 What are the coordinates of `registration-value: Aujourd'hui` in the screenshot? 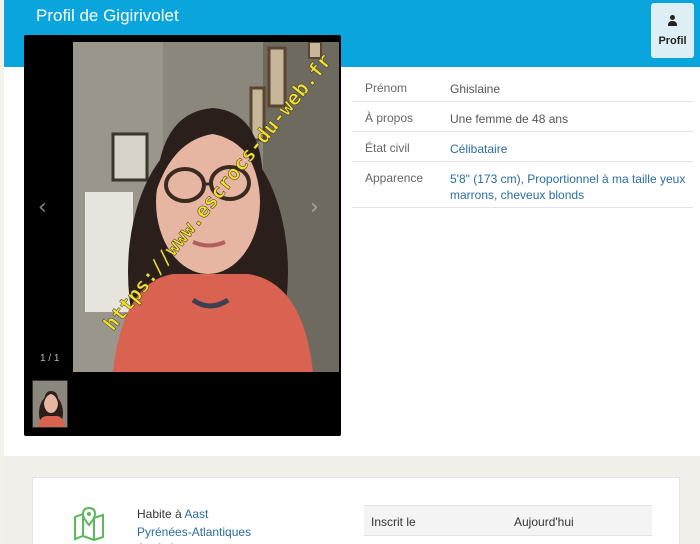 It's located at (544, 522).